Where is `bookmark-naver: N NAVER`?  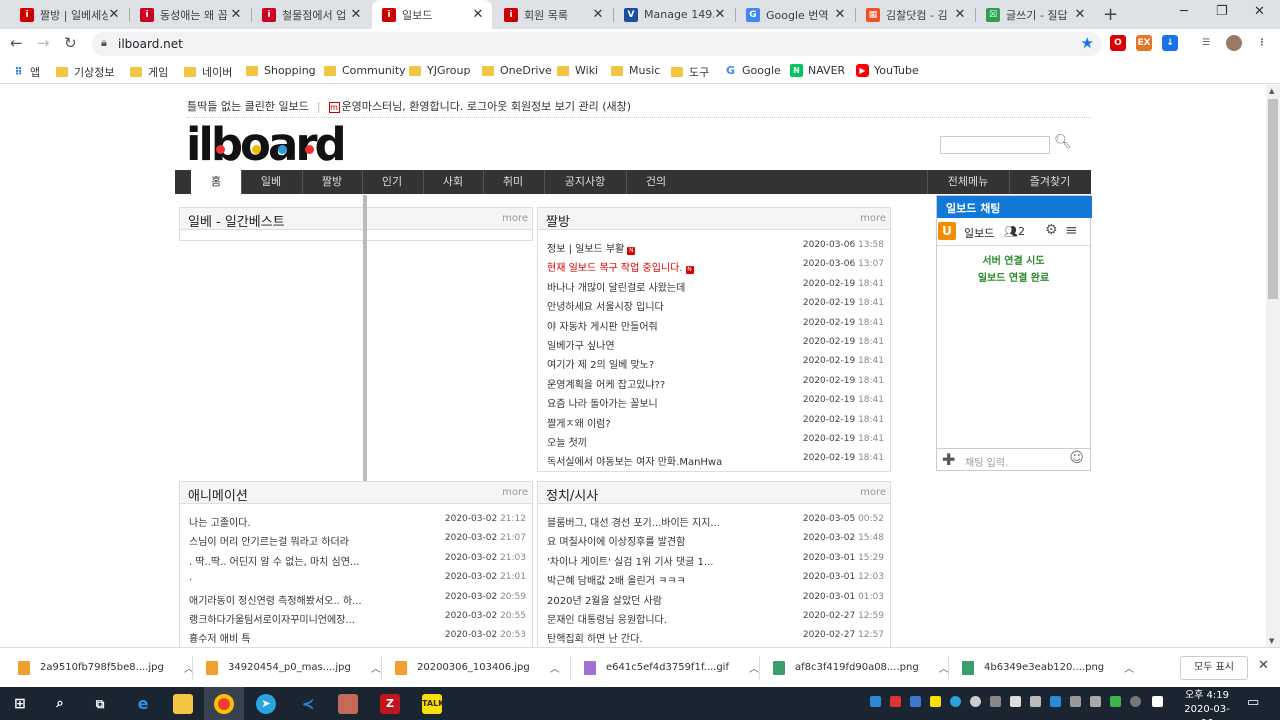
bookmark-naver: N NAVER is located at coordinates (817, 70).